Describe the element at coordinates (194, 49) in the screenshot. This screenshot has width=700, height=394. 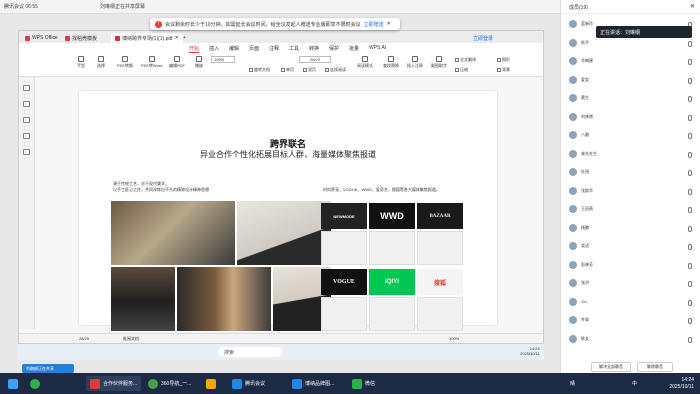
I see `menu-home: 开始` at that location.